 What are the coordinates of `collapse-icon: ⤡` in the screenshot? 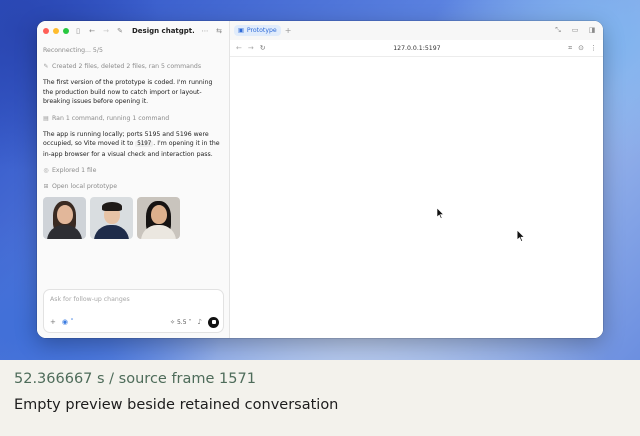 It's located at (558, 30).